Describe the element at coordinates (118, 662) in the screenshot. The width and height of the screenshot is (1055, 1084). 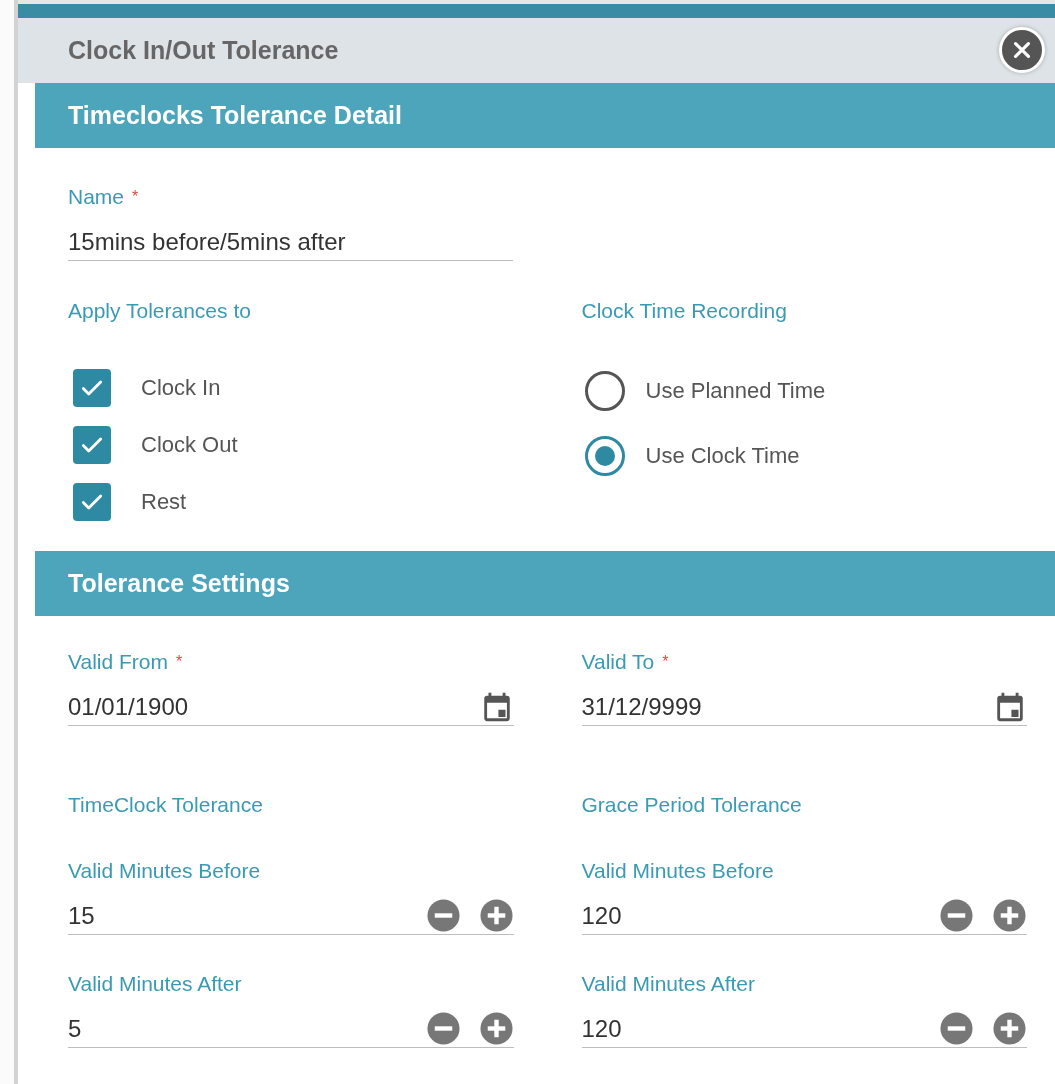
I see `field-label: Valid From` at that location.